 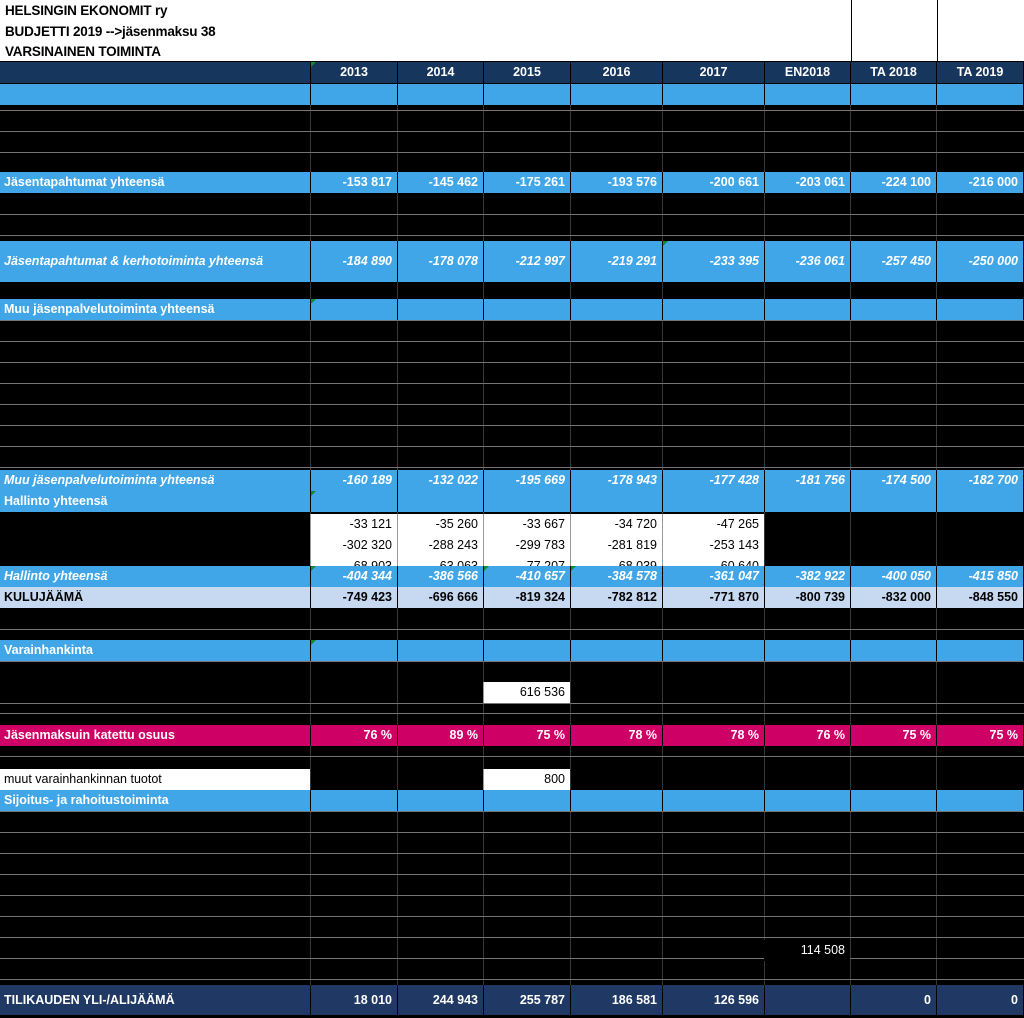 What do you see at coordinates (713, 735) in the screenshot?
I see `cell-jasenmaksuin_katettu-y2017: 78 %` at bounding box center [713, 735].